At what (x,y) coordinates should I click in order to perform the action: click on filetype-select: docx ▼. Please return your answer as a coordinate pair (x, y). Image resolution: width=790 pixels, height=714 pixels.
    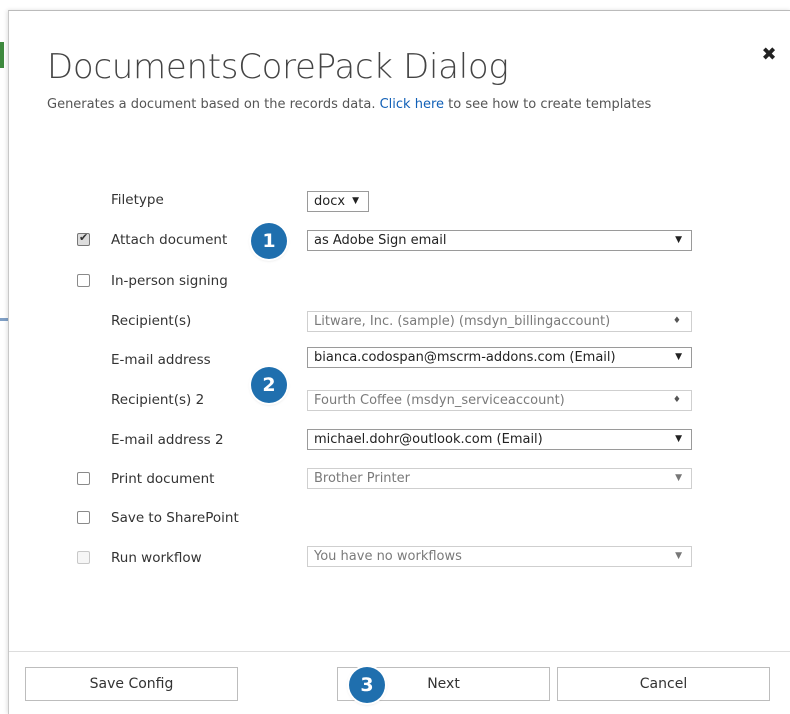
    Looking at the image, I should click on (338, 201).